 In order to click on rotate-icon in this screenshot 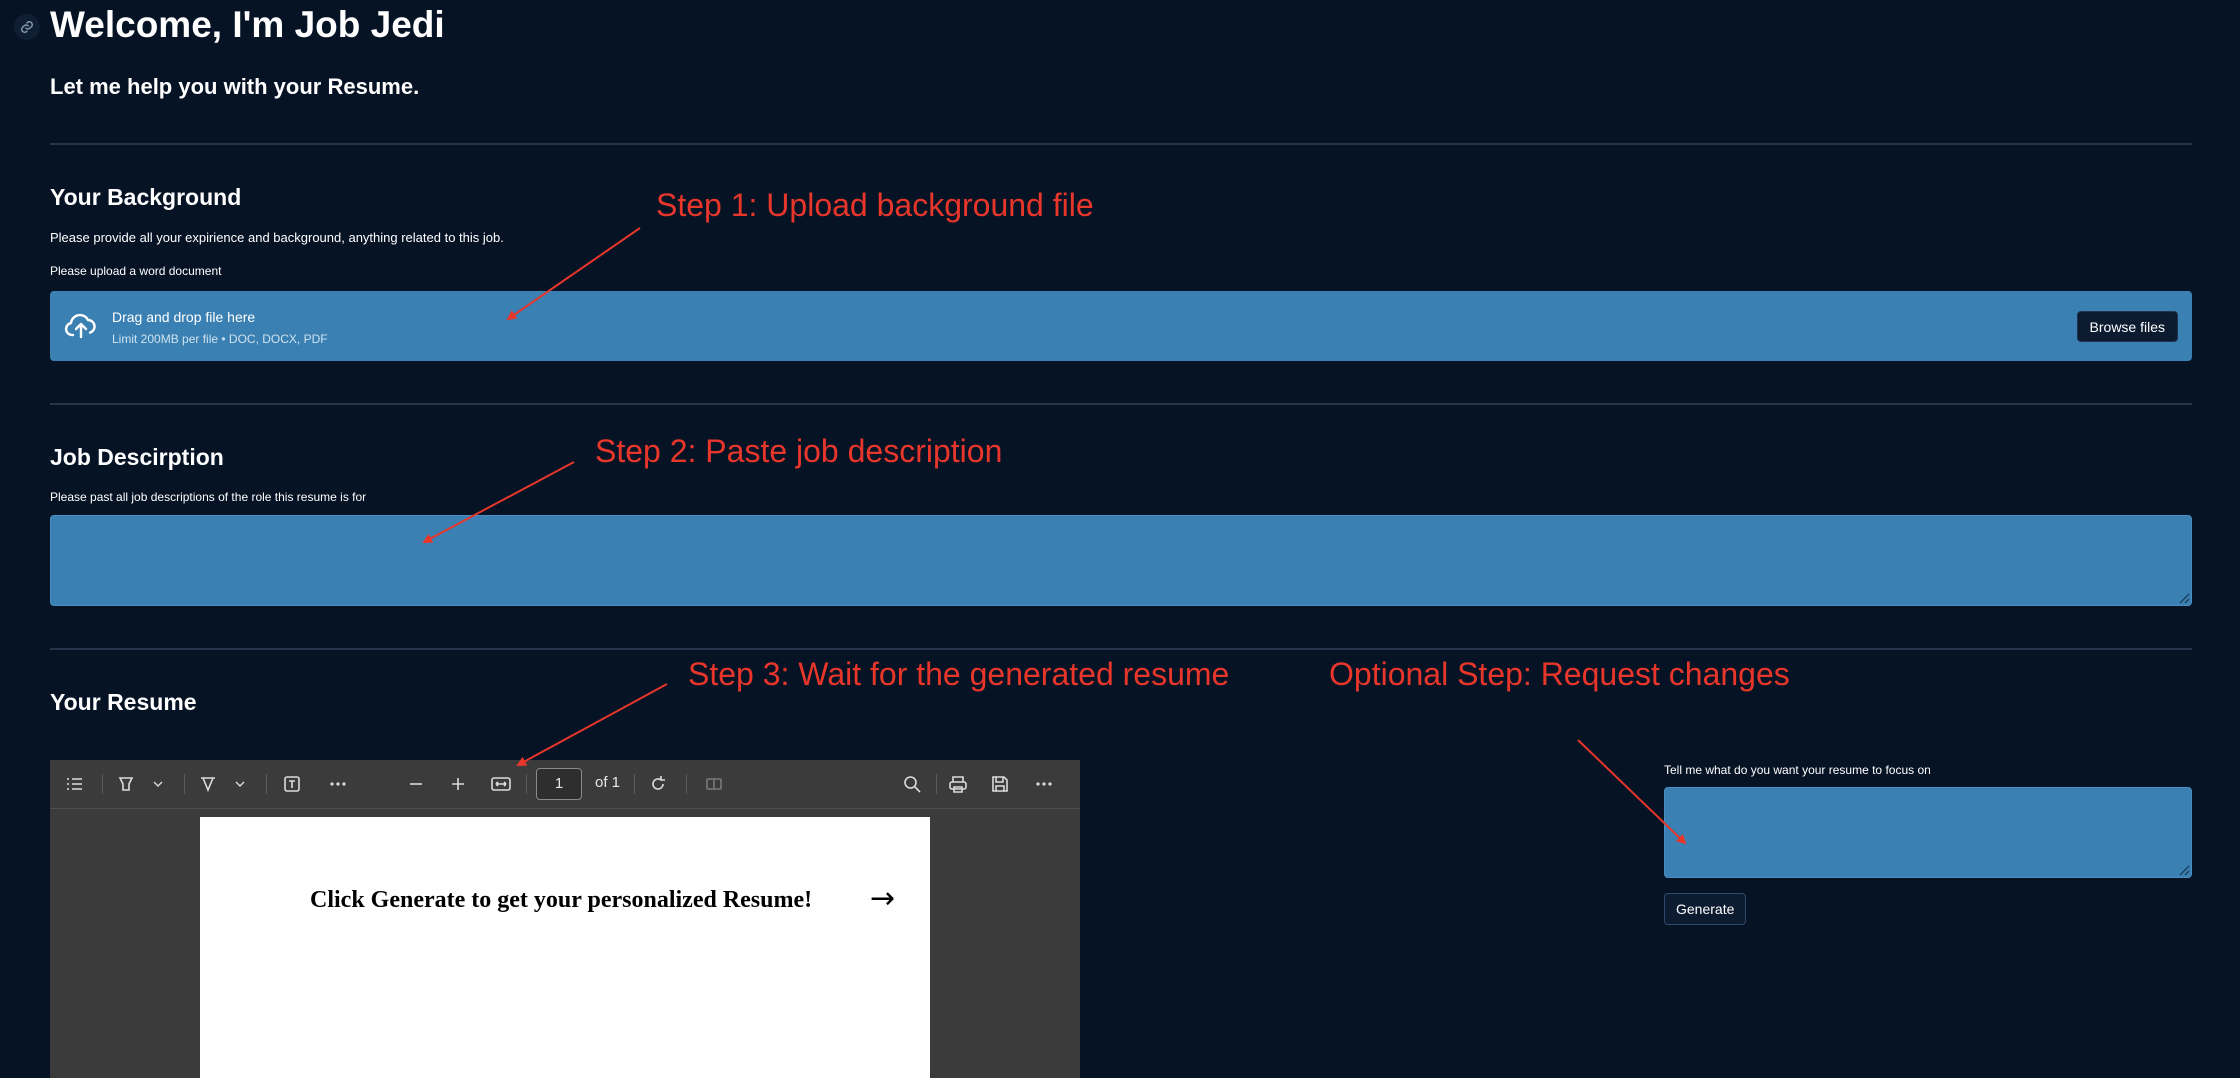, I will do `click(658, 787)`.